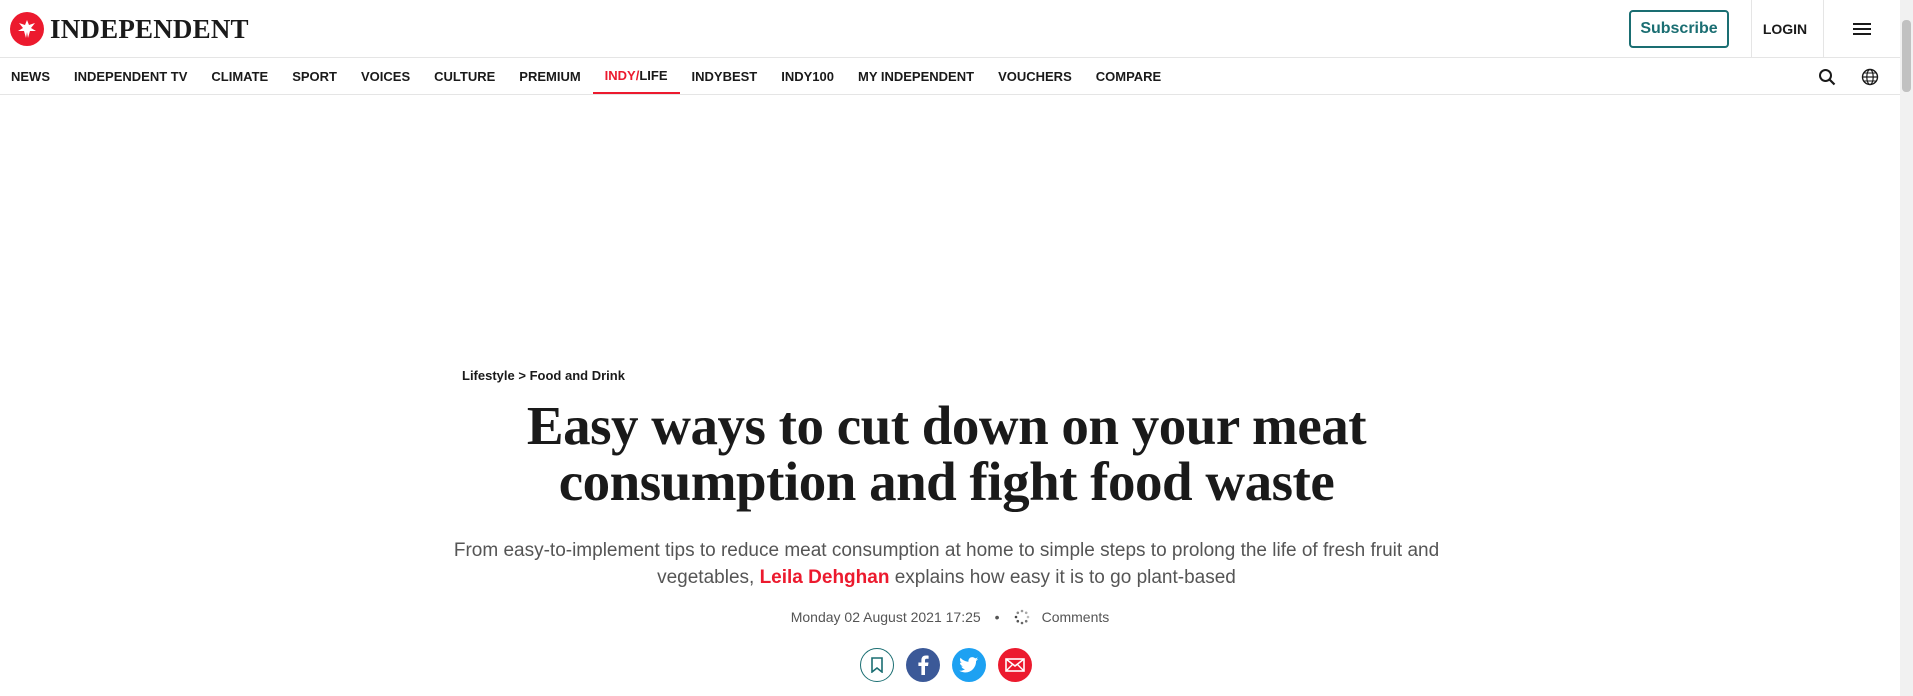 The width and height of the screenshot is (1913, 696). I want to click on nav-item-indy-life: INDY/LIFE, so click(636, 76).